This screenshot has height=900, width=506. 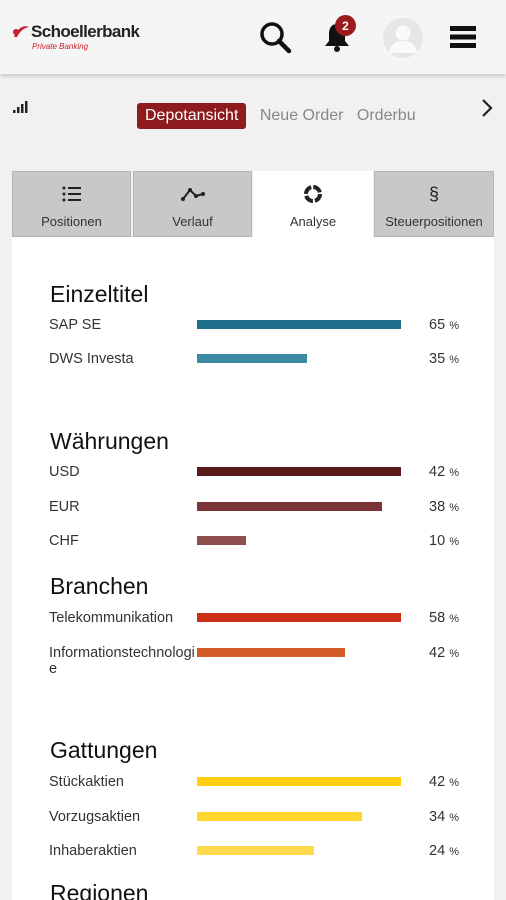 I want to click on row-percent: 10 %, so click(x=444, y=541).